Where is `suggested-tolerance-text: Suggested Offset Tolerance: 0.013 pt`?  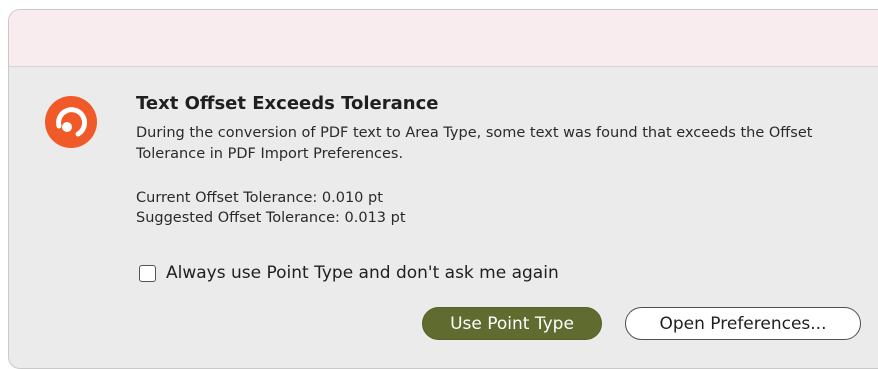
suggested-tolerance-text: Suggested Offset Tolerance: 0.013 pt is located at coordinates (271, 218).